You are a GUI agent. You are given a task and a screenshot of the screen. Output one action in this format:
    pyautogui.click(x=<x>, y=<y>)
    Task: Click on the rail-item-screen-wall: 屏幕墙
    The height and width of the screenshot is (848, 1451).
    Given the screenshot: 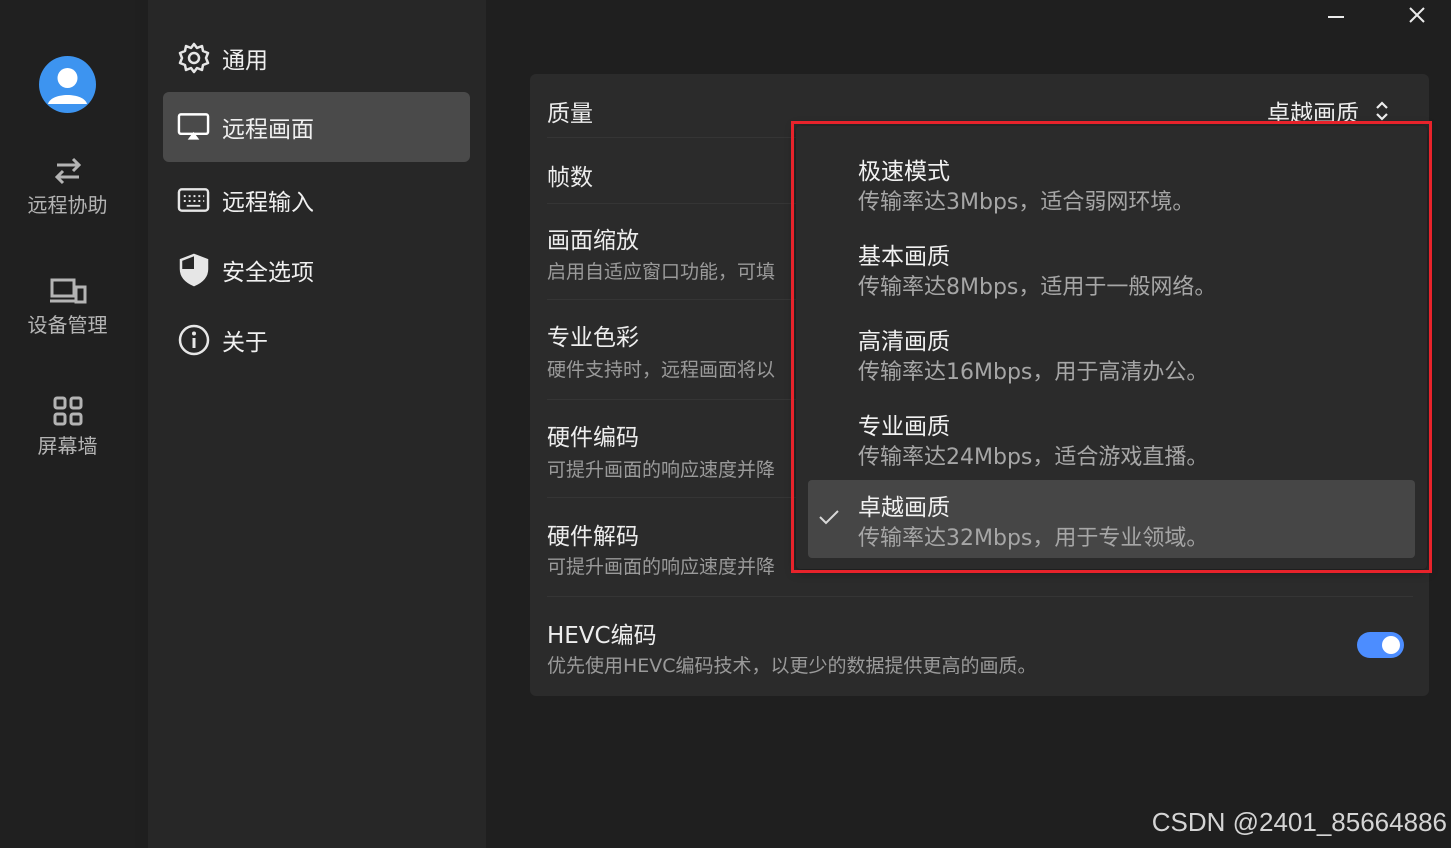 What is the action you would take?
    pyautogui.click(x=67, y=427)
    